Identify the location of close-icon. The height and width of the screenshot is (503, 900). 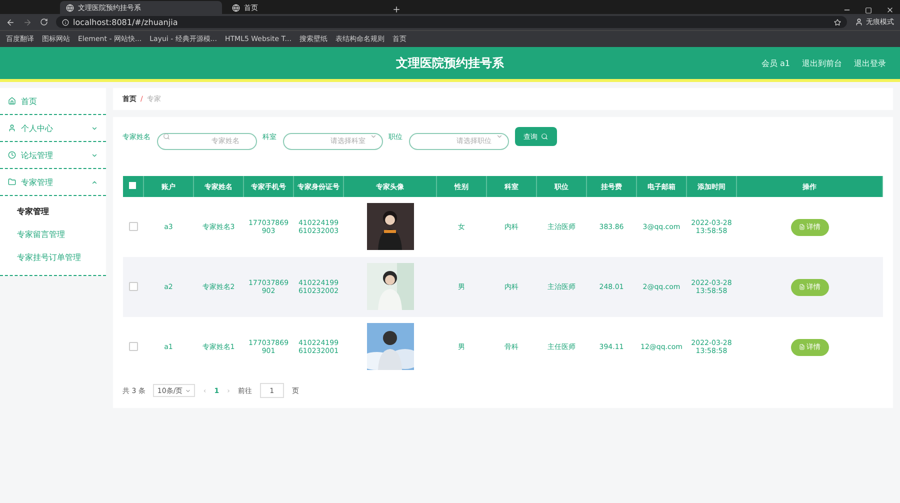
(890, 10).